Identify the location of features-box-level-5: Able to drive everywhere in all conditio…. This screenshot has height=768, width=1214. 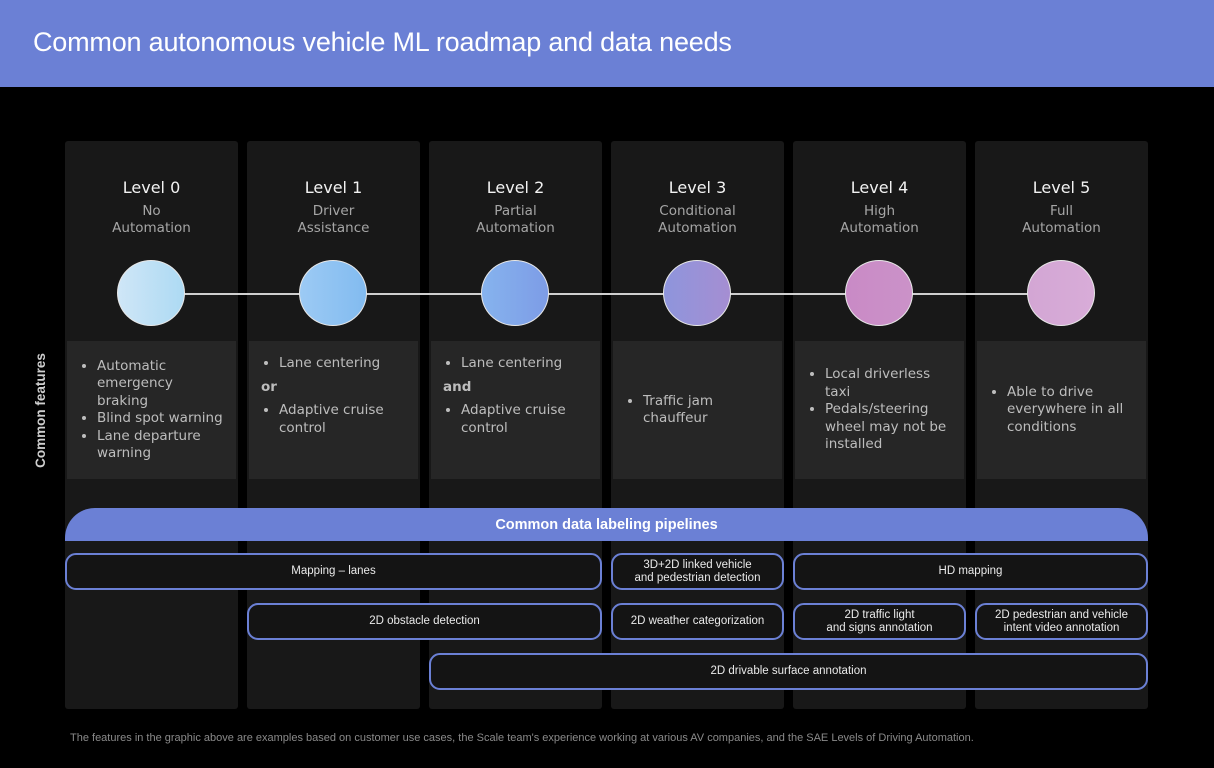
(1061, 410).